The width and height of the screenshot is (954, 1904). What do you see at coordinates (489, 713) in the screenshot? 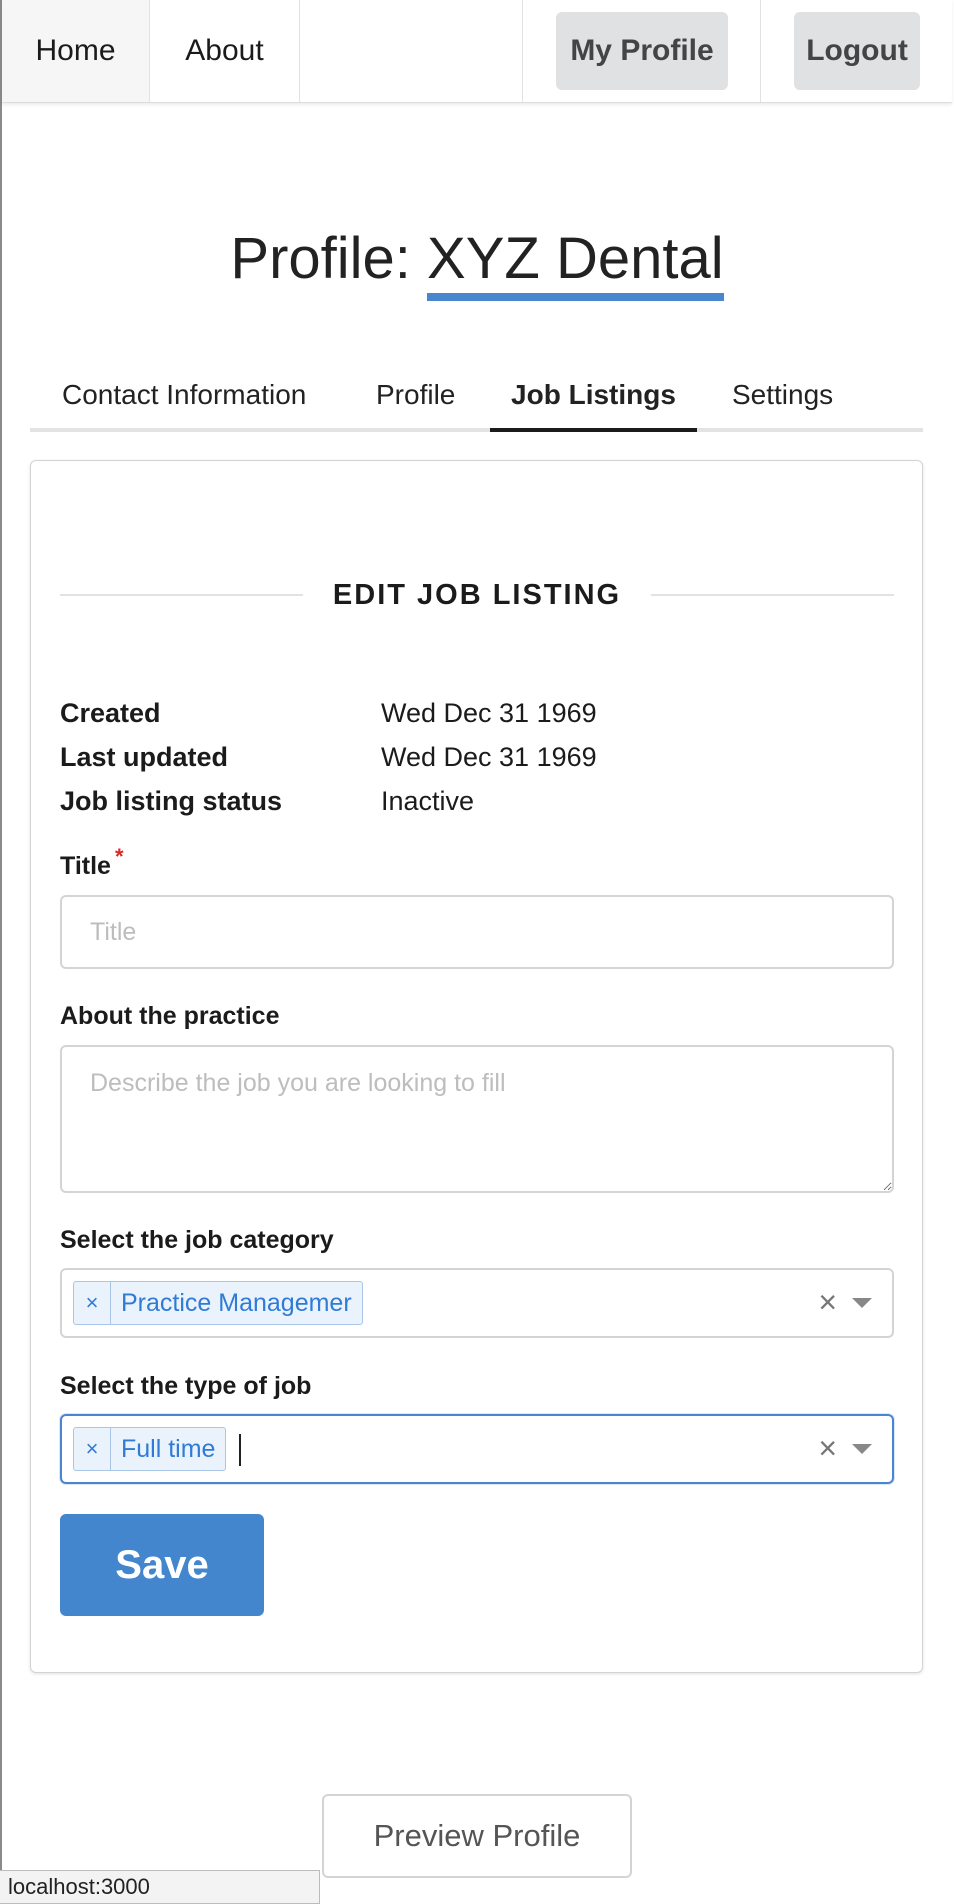
I see `created-value: Wed Dec 31 1969` at bounding box center [489, 713].